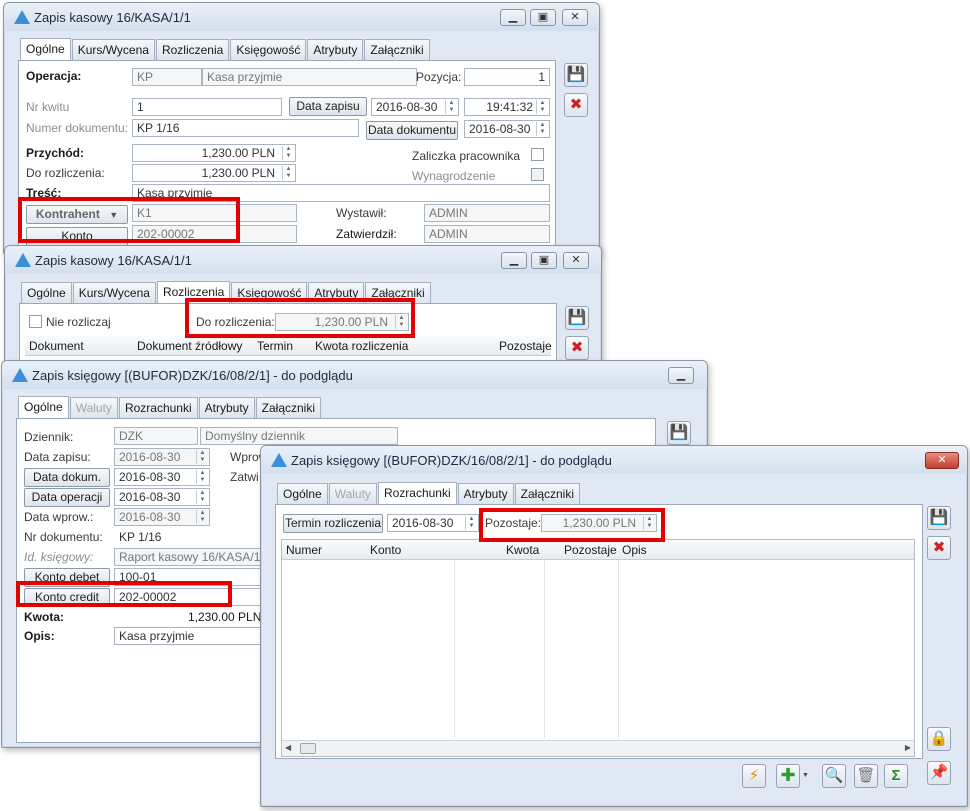 This screenshot has width=970, height=811. What do you see at coordinates (214, 173) in the screenshot?
I see `do-rozliczenia-field: 1,230.00 PLN ▲ ▼` at bounding box center [214, 173].